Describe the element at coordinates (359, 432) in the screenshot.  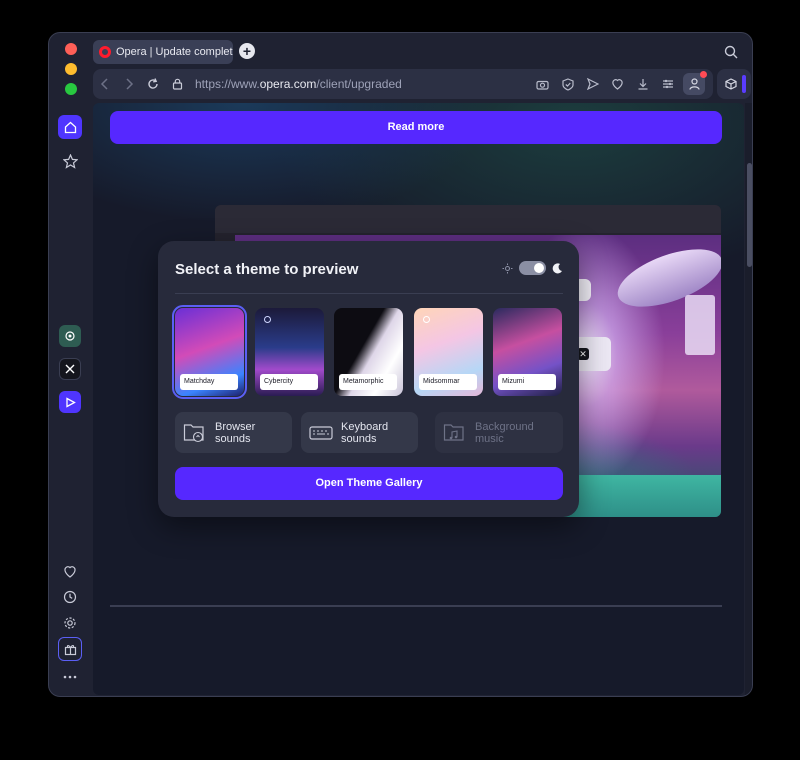
I see `keyboard-sounds-button: Keyboard sounds` at that location.